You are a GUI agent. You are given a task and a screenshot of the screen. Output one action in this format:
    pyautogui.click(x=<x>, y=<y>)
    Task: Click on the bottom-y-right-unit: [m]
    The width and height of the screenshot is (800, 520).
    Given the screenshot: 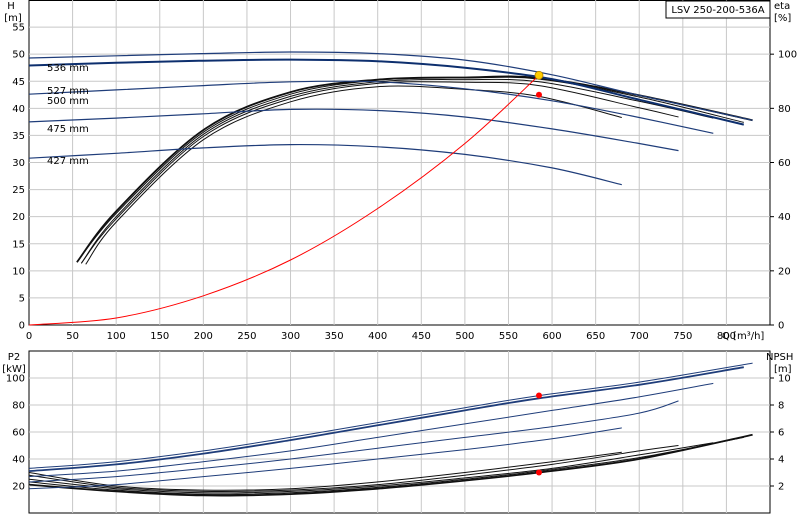 What is the action you would take?
    pyautogui.click(x=783, y=369)
    